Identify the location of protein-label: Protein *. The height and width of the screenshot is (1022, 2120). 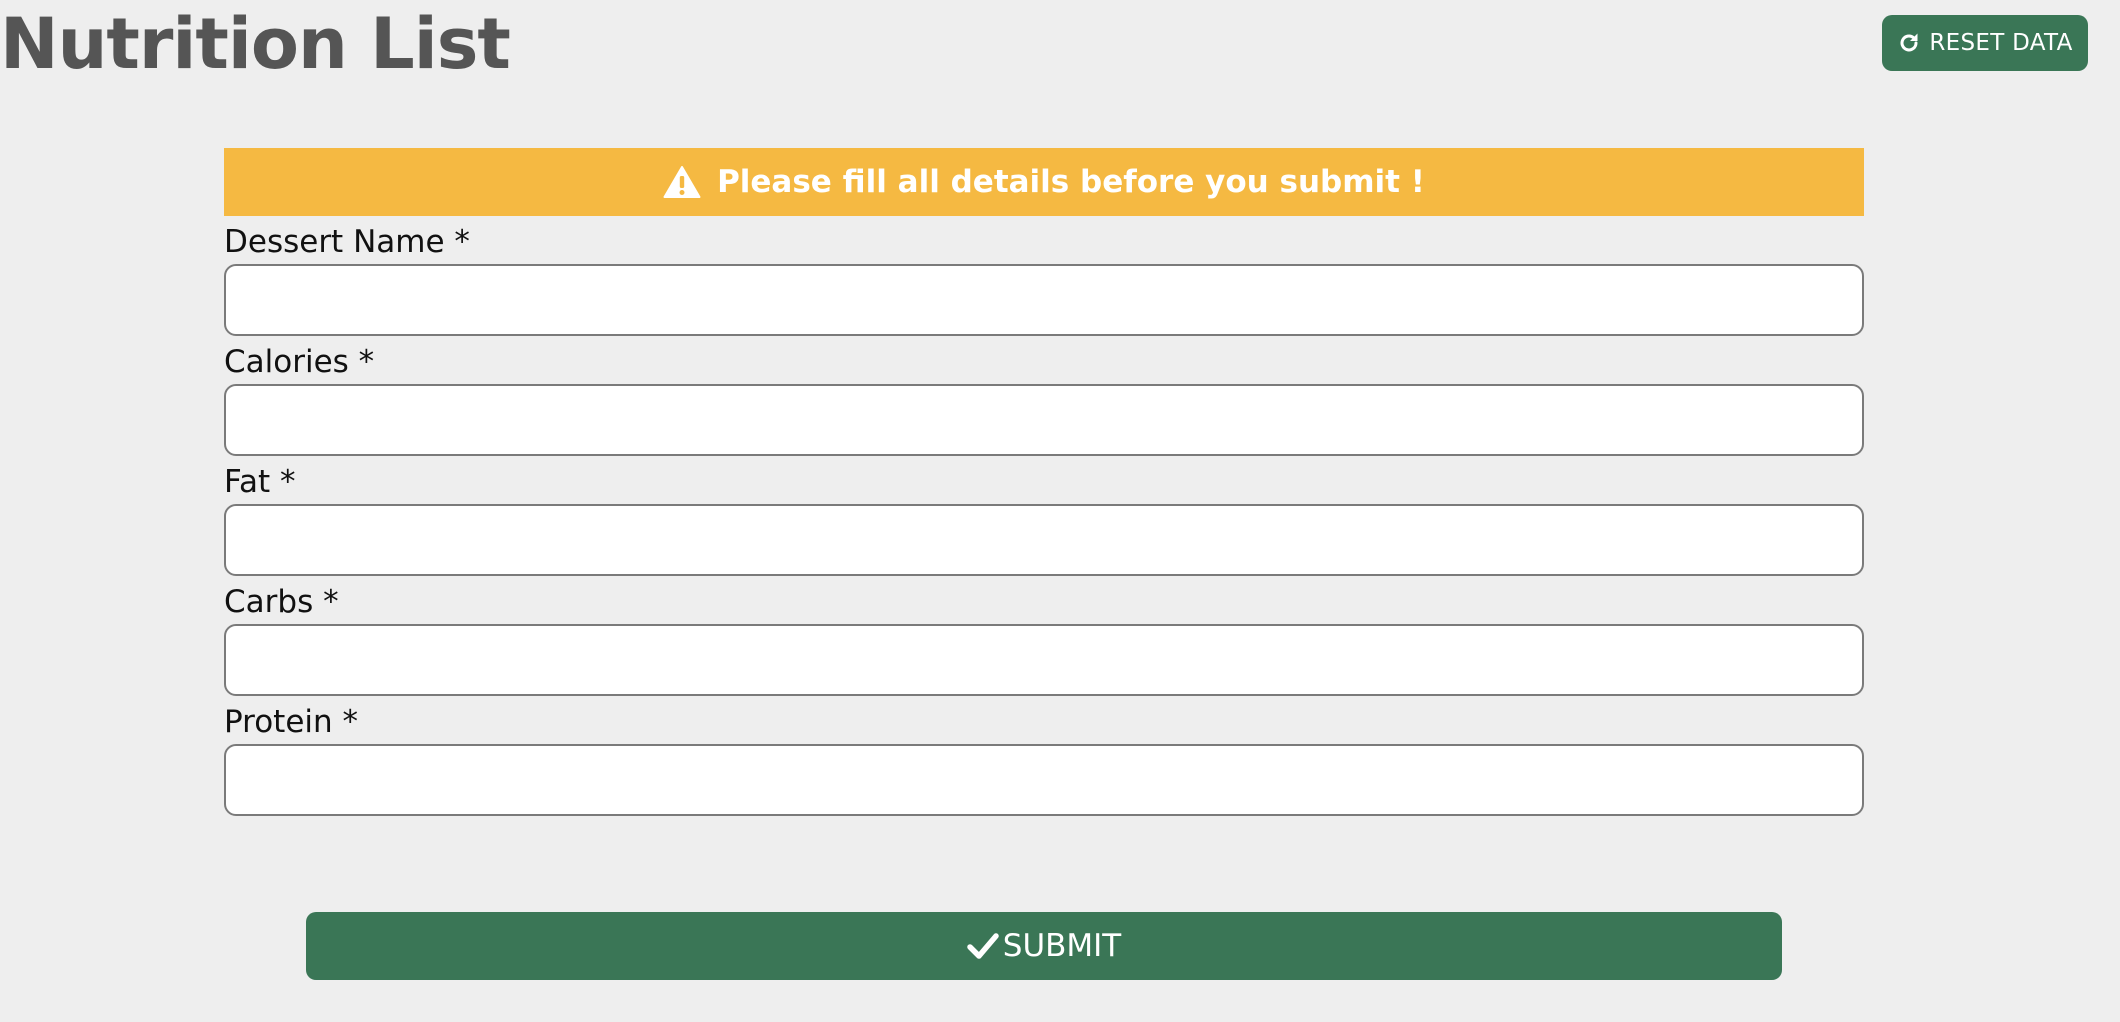
(291, 722).